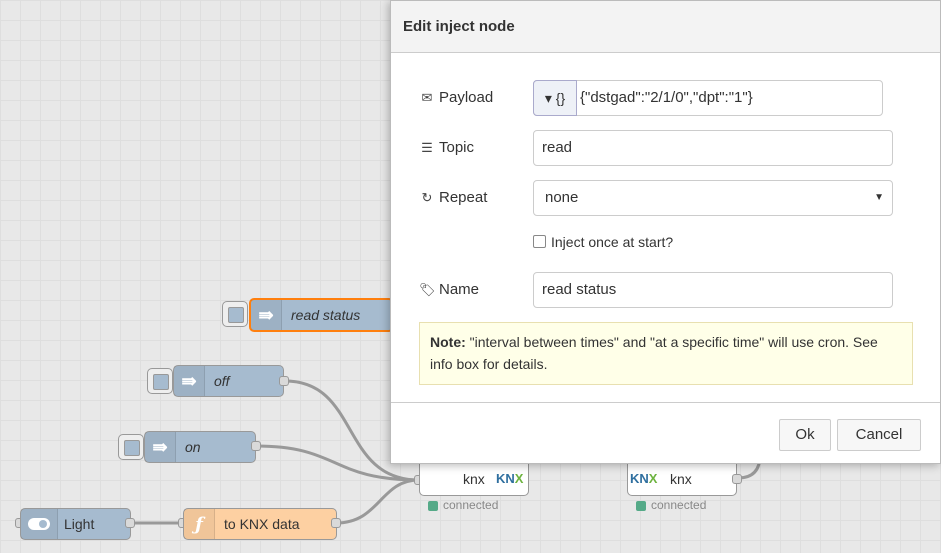 This screenshot has width=941, height=553. Describe the element at coordinates (713, 290) in the screenshot. I see `name-input: read status` at that location.